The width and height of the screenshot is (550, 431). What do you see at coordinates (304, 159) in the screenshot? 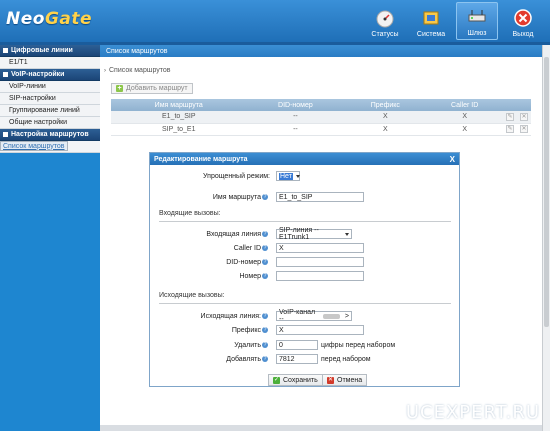
I see `dialog-titlebar: Редактирование маршрута X` at bounding box center [304, 159].